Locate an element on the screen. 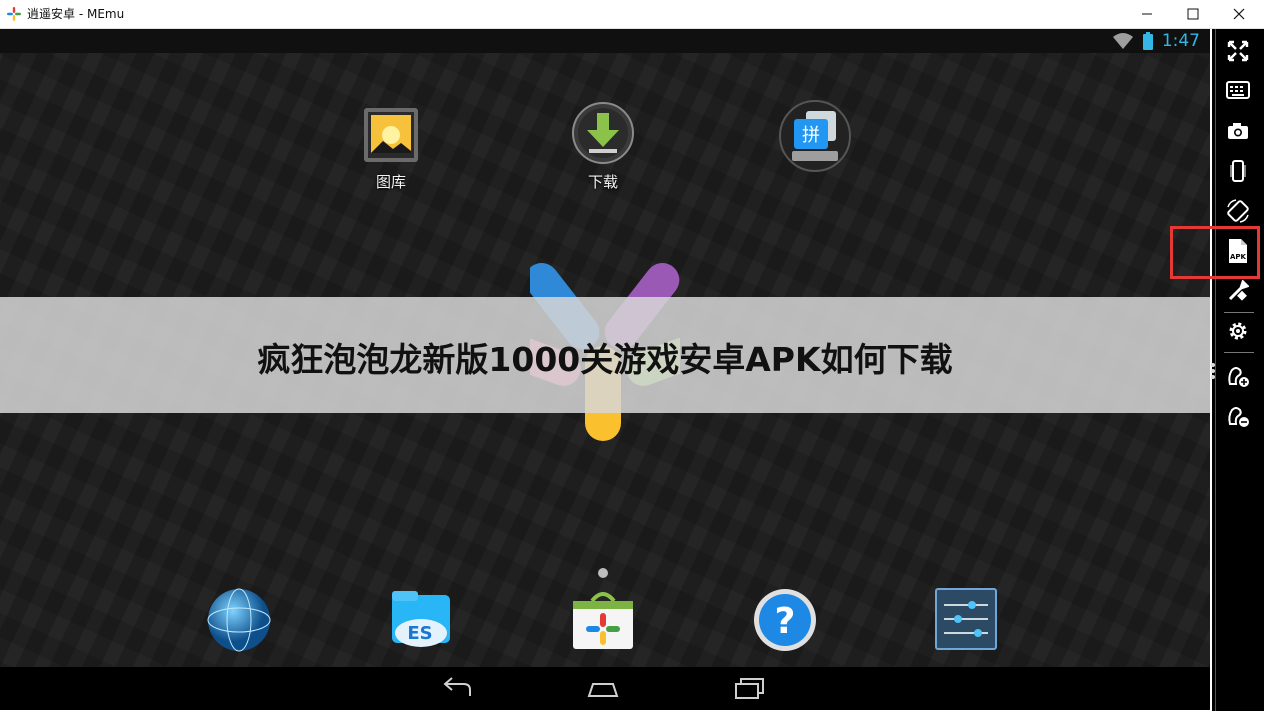  help-icon: ? is located at coordinates (785, 620).